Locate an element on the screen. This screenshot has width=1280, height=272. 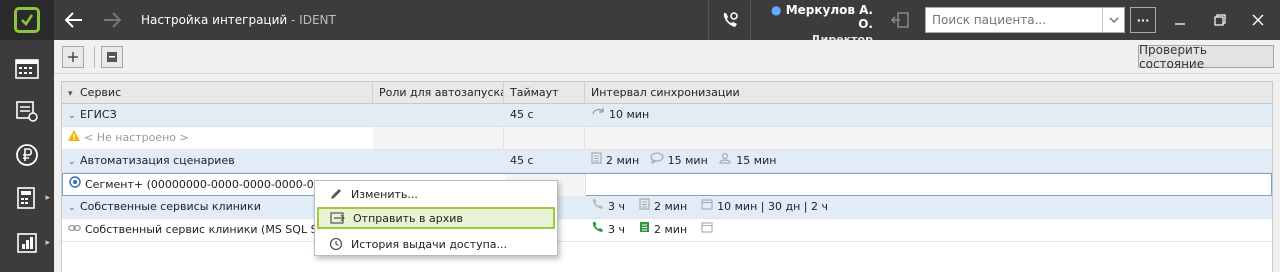
column-header-label: Сервис is located at coordinates (101, 92).